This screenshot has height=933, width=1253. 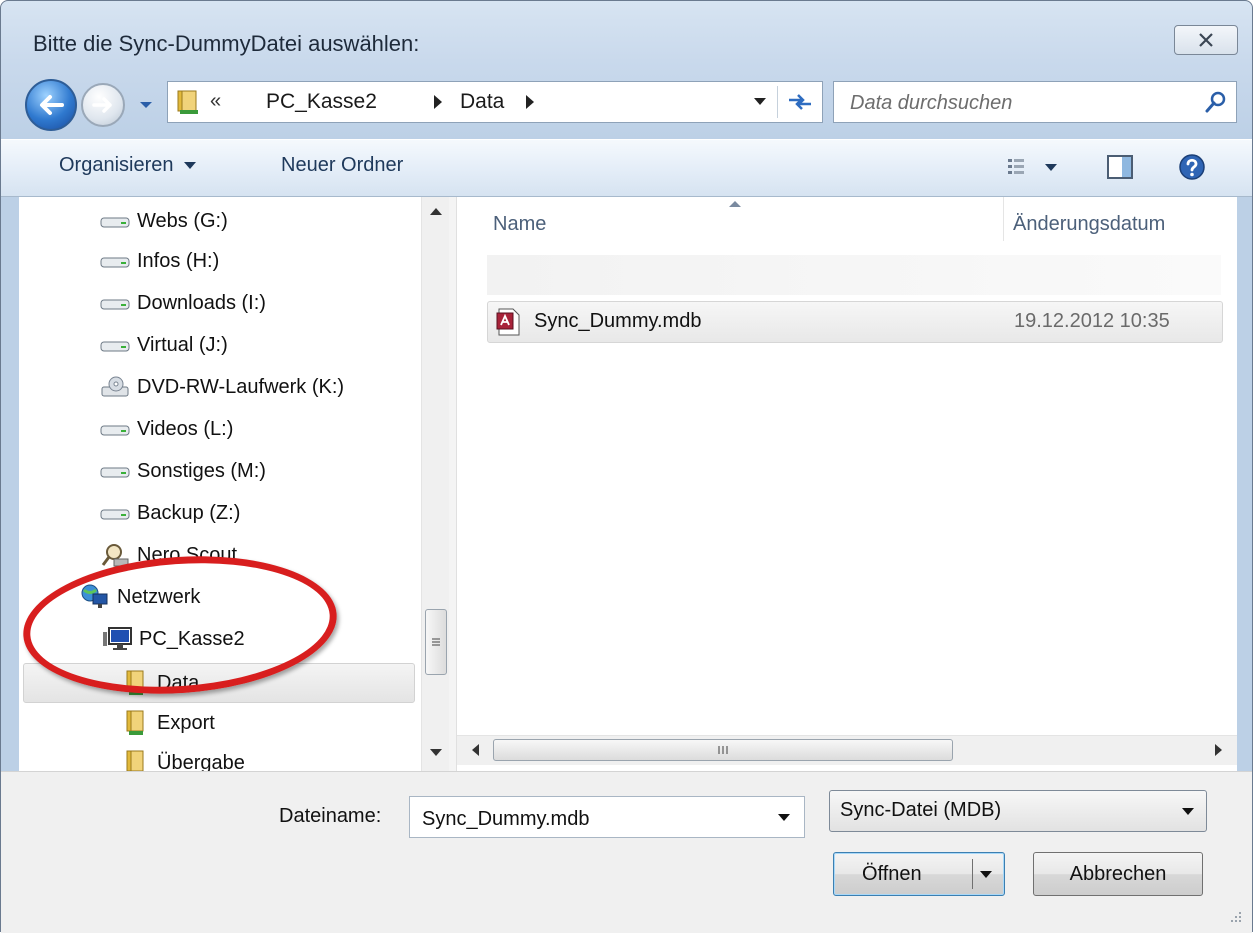 I want to click on sort-ascending-icon, so click(x=735, y=204).